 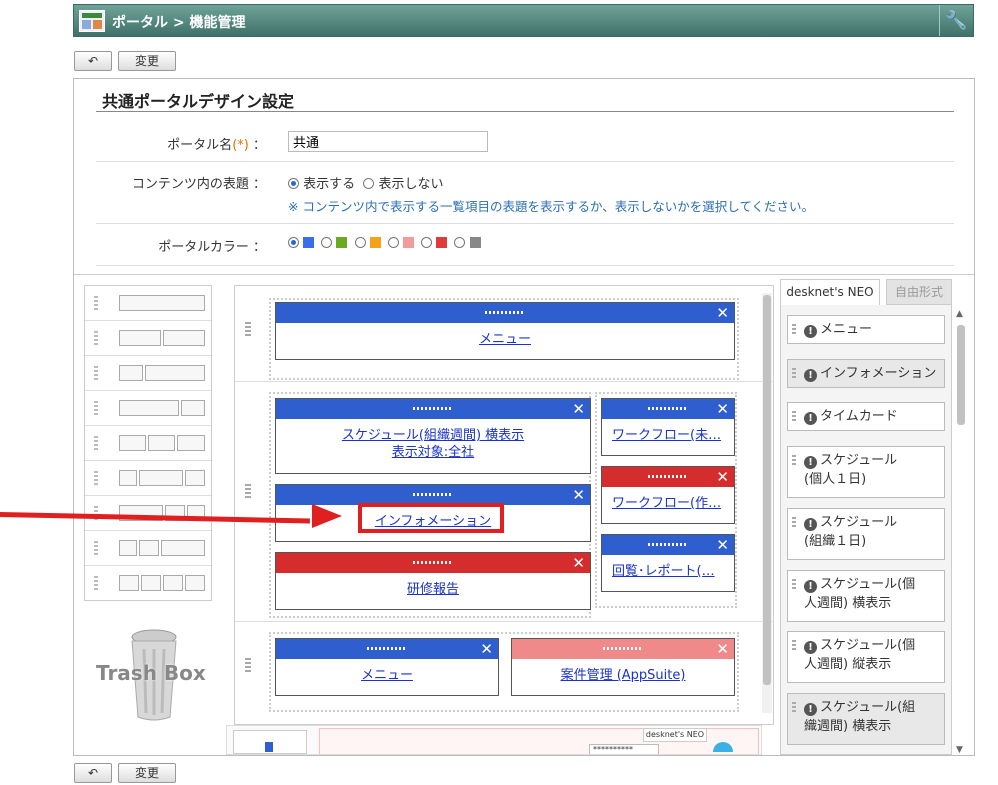 What do you see at coordinates (327, 242) in the screenshot?
I see `color-radio-green` at bounding box center [327, 242].